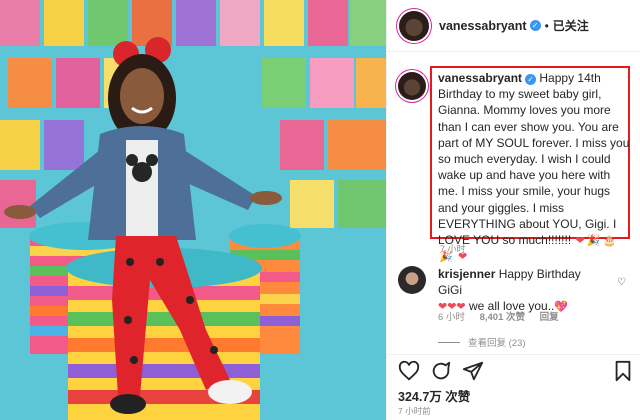 The height and width of the screenshot is (420, 640). I want to click on view-replies-line, so click(449, 342).